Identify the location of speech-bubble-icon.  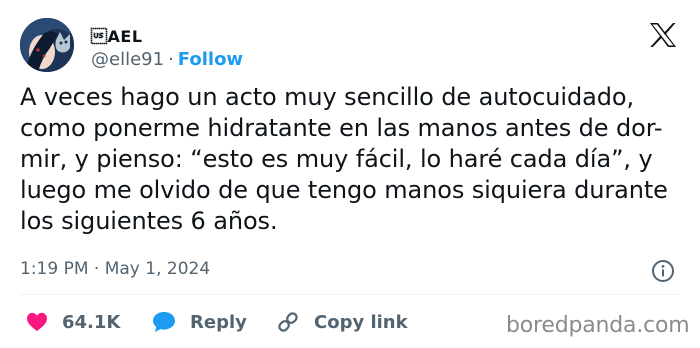
(164, 322).